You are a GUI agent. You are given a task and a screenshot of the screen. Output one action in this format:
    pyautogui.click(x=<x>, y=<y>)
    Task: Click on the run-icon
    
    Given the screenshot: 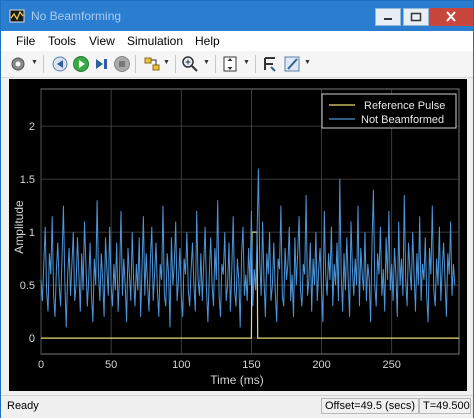 What is the action you would take?
    pyautogui.click(x=81, y=64)
    